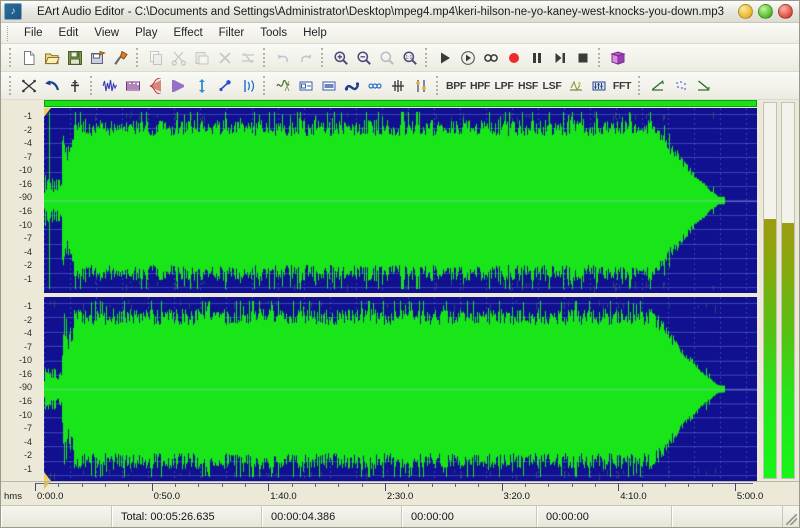 The height and width of the screenshot is (528, 800). Describe the element at coordinates (224, 57) in the screenshot. I see `delete-x-icon` at that location.